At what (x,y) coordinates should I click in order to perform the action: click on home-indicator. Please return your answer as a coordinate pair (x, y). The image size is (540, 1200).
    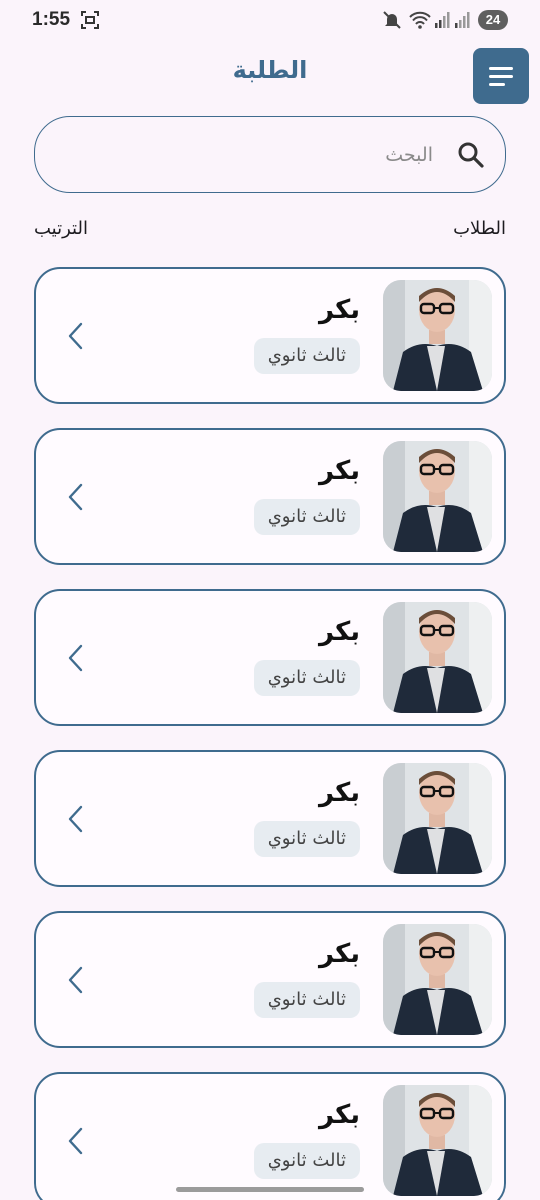
    Looking at the image, I should click on (270, 1189).